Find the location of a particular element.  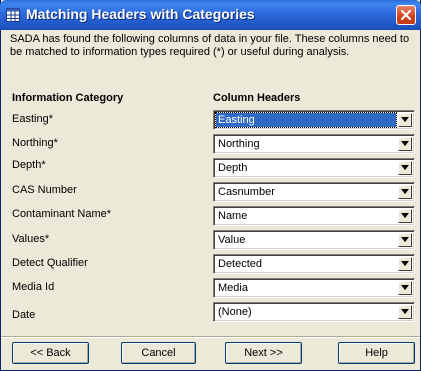

column-headers-header: Column Headers is located at coordinates (257, 98).